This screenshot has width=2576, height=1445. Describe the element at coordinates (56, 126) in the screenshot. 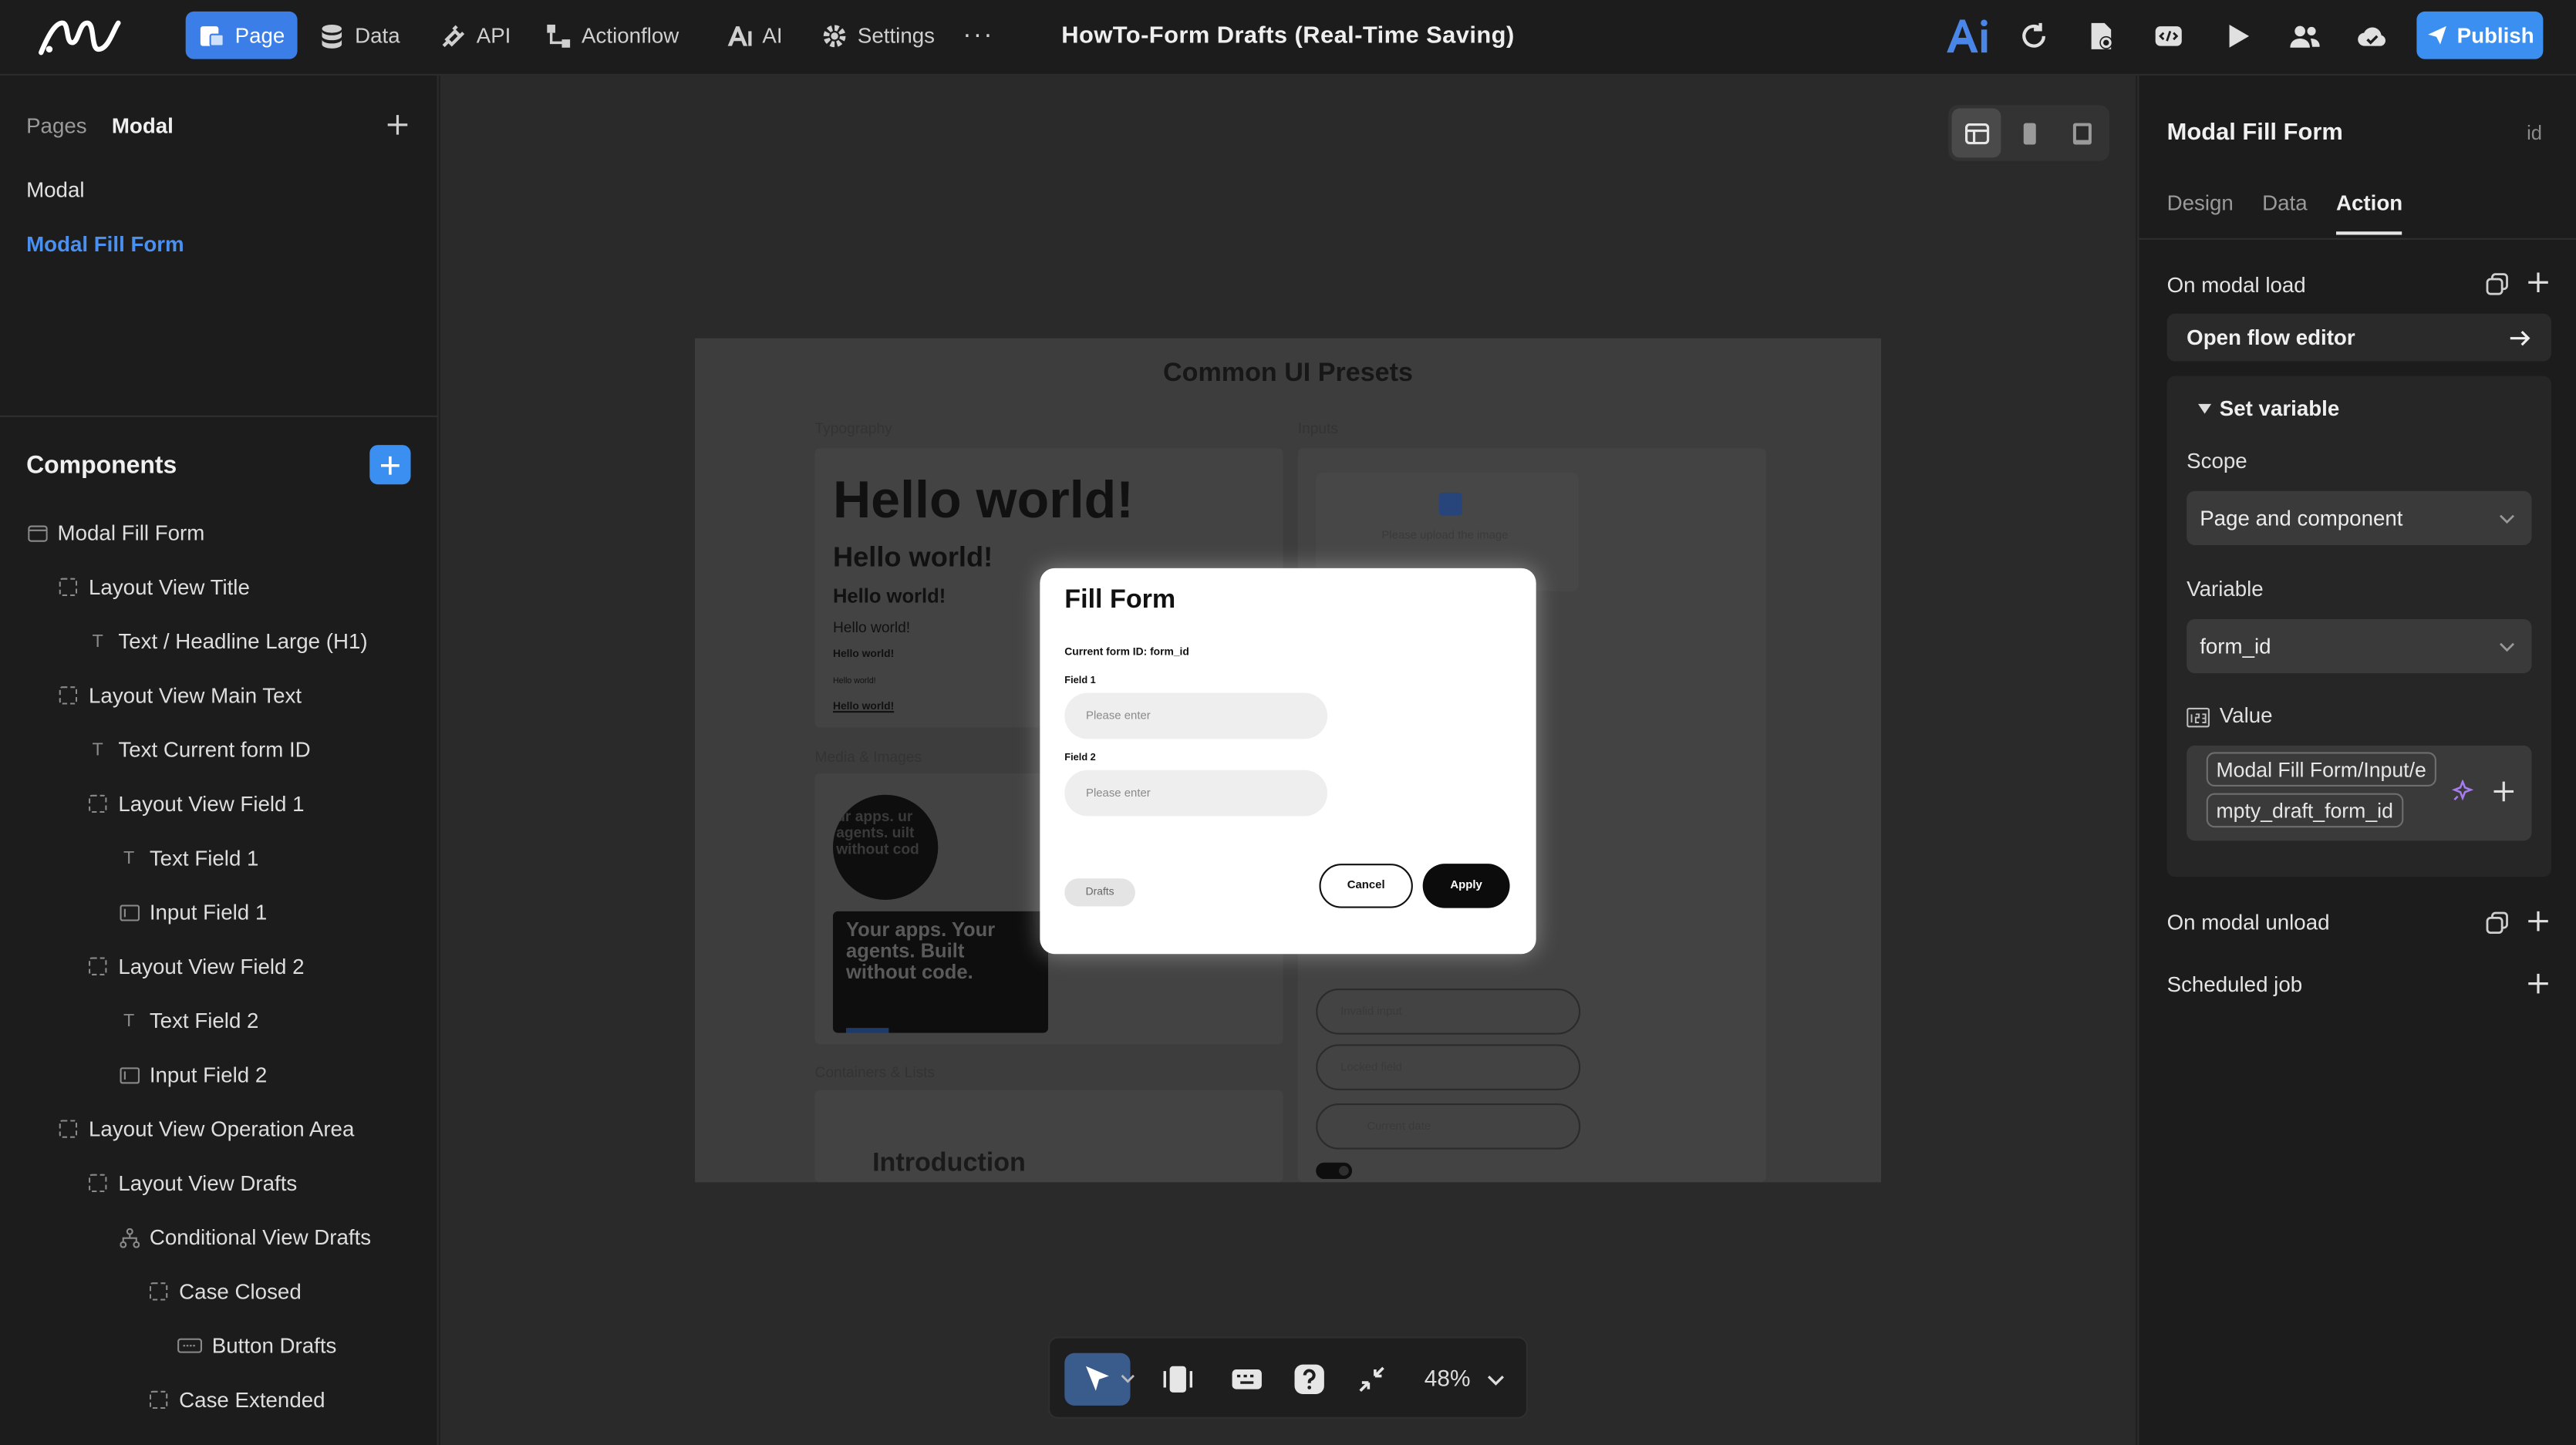

I see `tab-pages: Pages` at that location.